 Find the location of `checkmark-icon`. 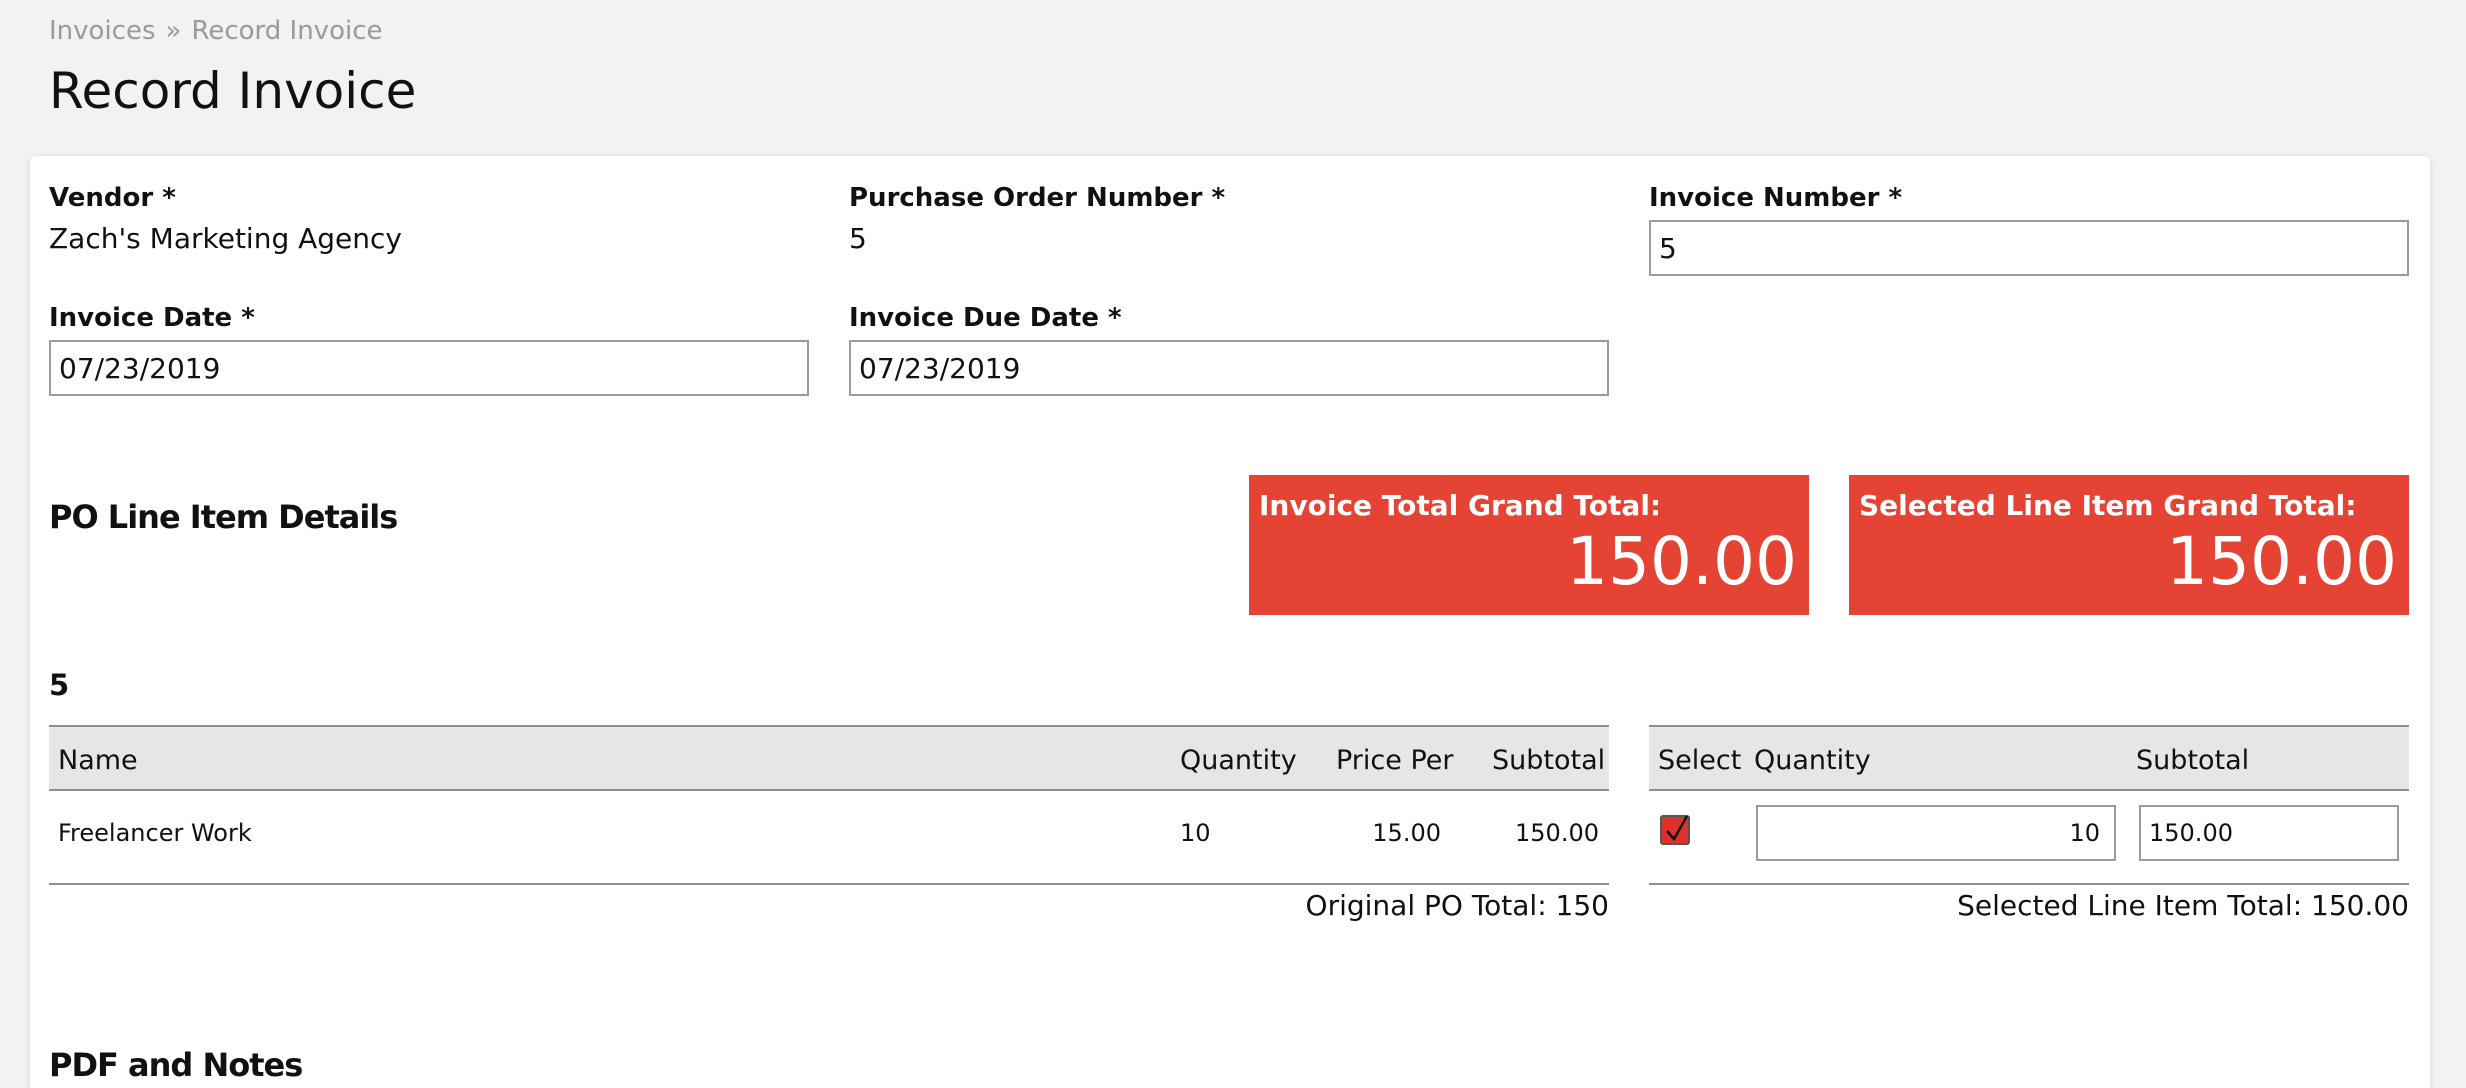

checkmark-icon is located at coordinates (1677, 828).